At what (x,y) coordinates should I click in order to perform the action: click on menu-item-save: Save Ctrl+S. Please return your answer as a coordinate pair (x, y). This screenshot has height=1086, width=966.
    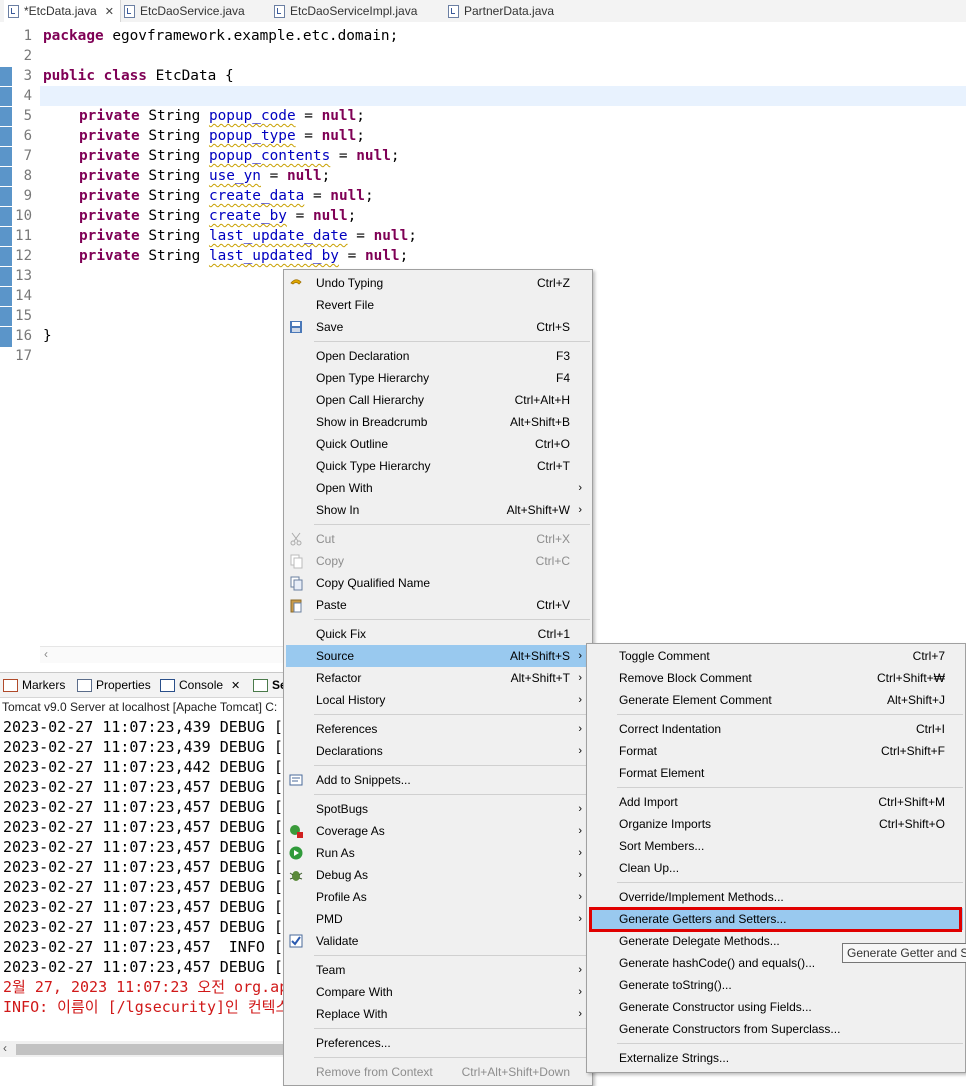
    Looking at the image, I should click on (438, 327).